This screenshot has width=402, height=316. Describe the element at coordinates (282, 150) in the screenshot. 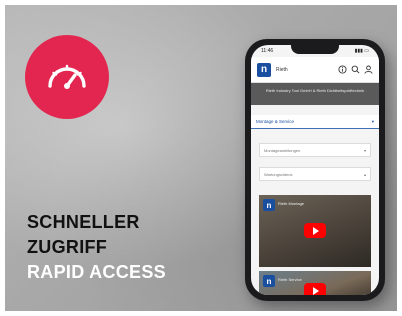

I see `dropdown-label: Montageanleitungen` at that location.